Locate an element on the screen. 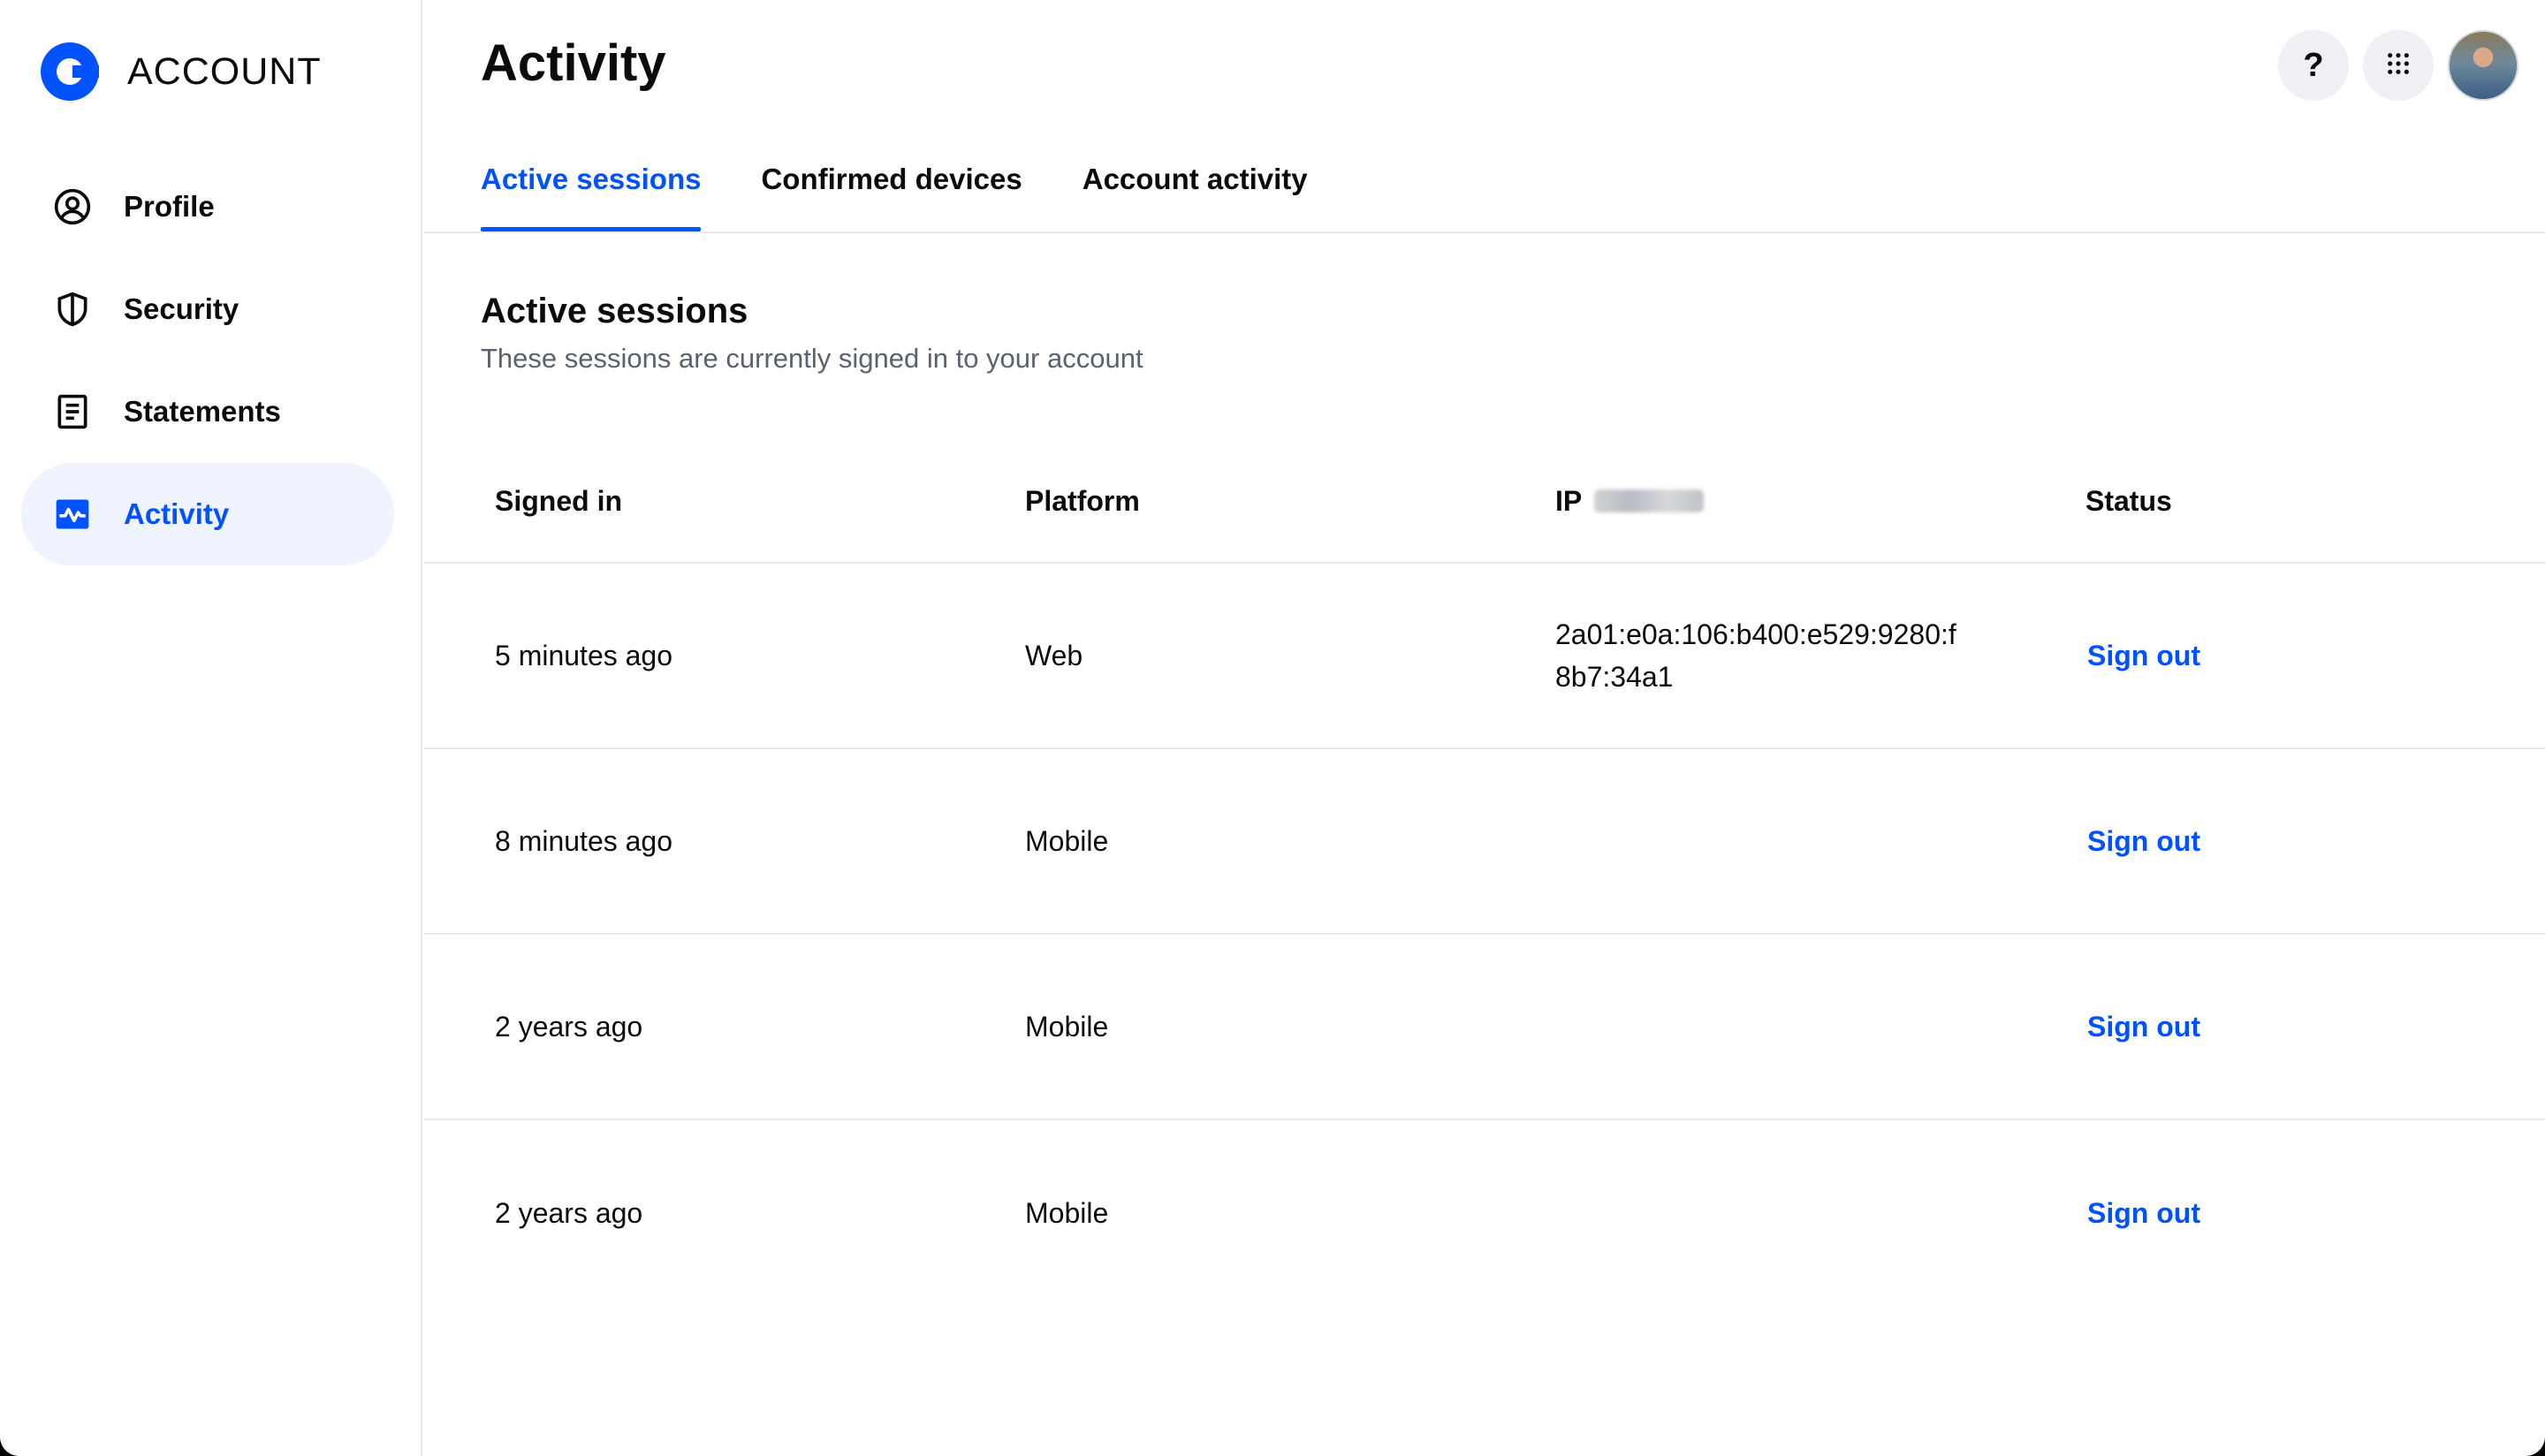  sidebar-item-security: Security is located at coordinates (207, 309).